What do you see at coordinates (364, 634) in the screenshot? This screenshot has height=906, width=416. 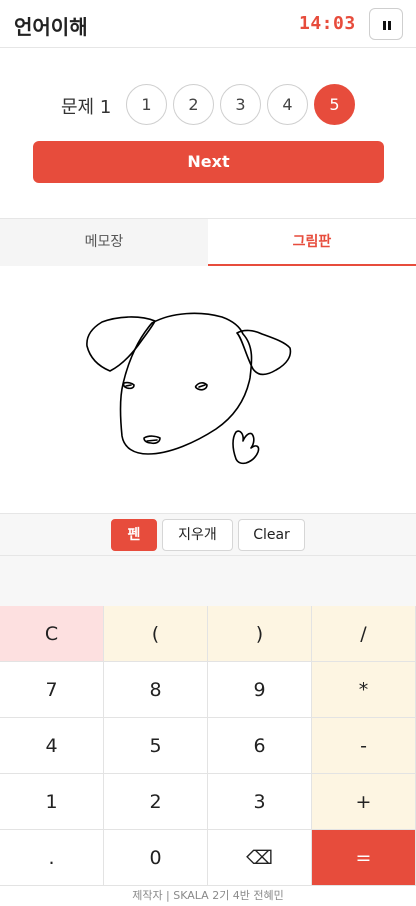 I see `calc-key-divide: /` at bounding box center [364, 634].